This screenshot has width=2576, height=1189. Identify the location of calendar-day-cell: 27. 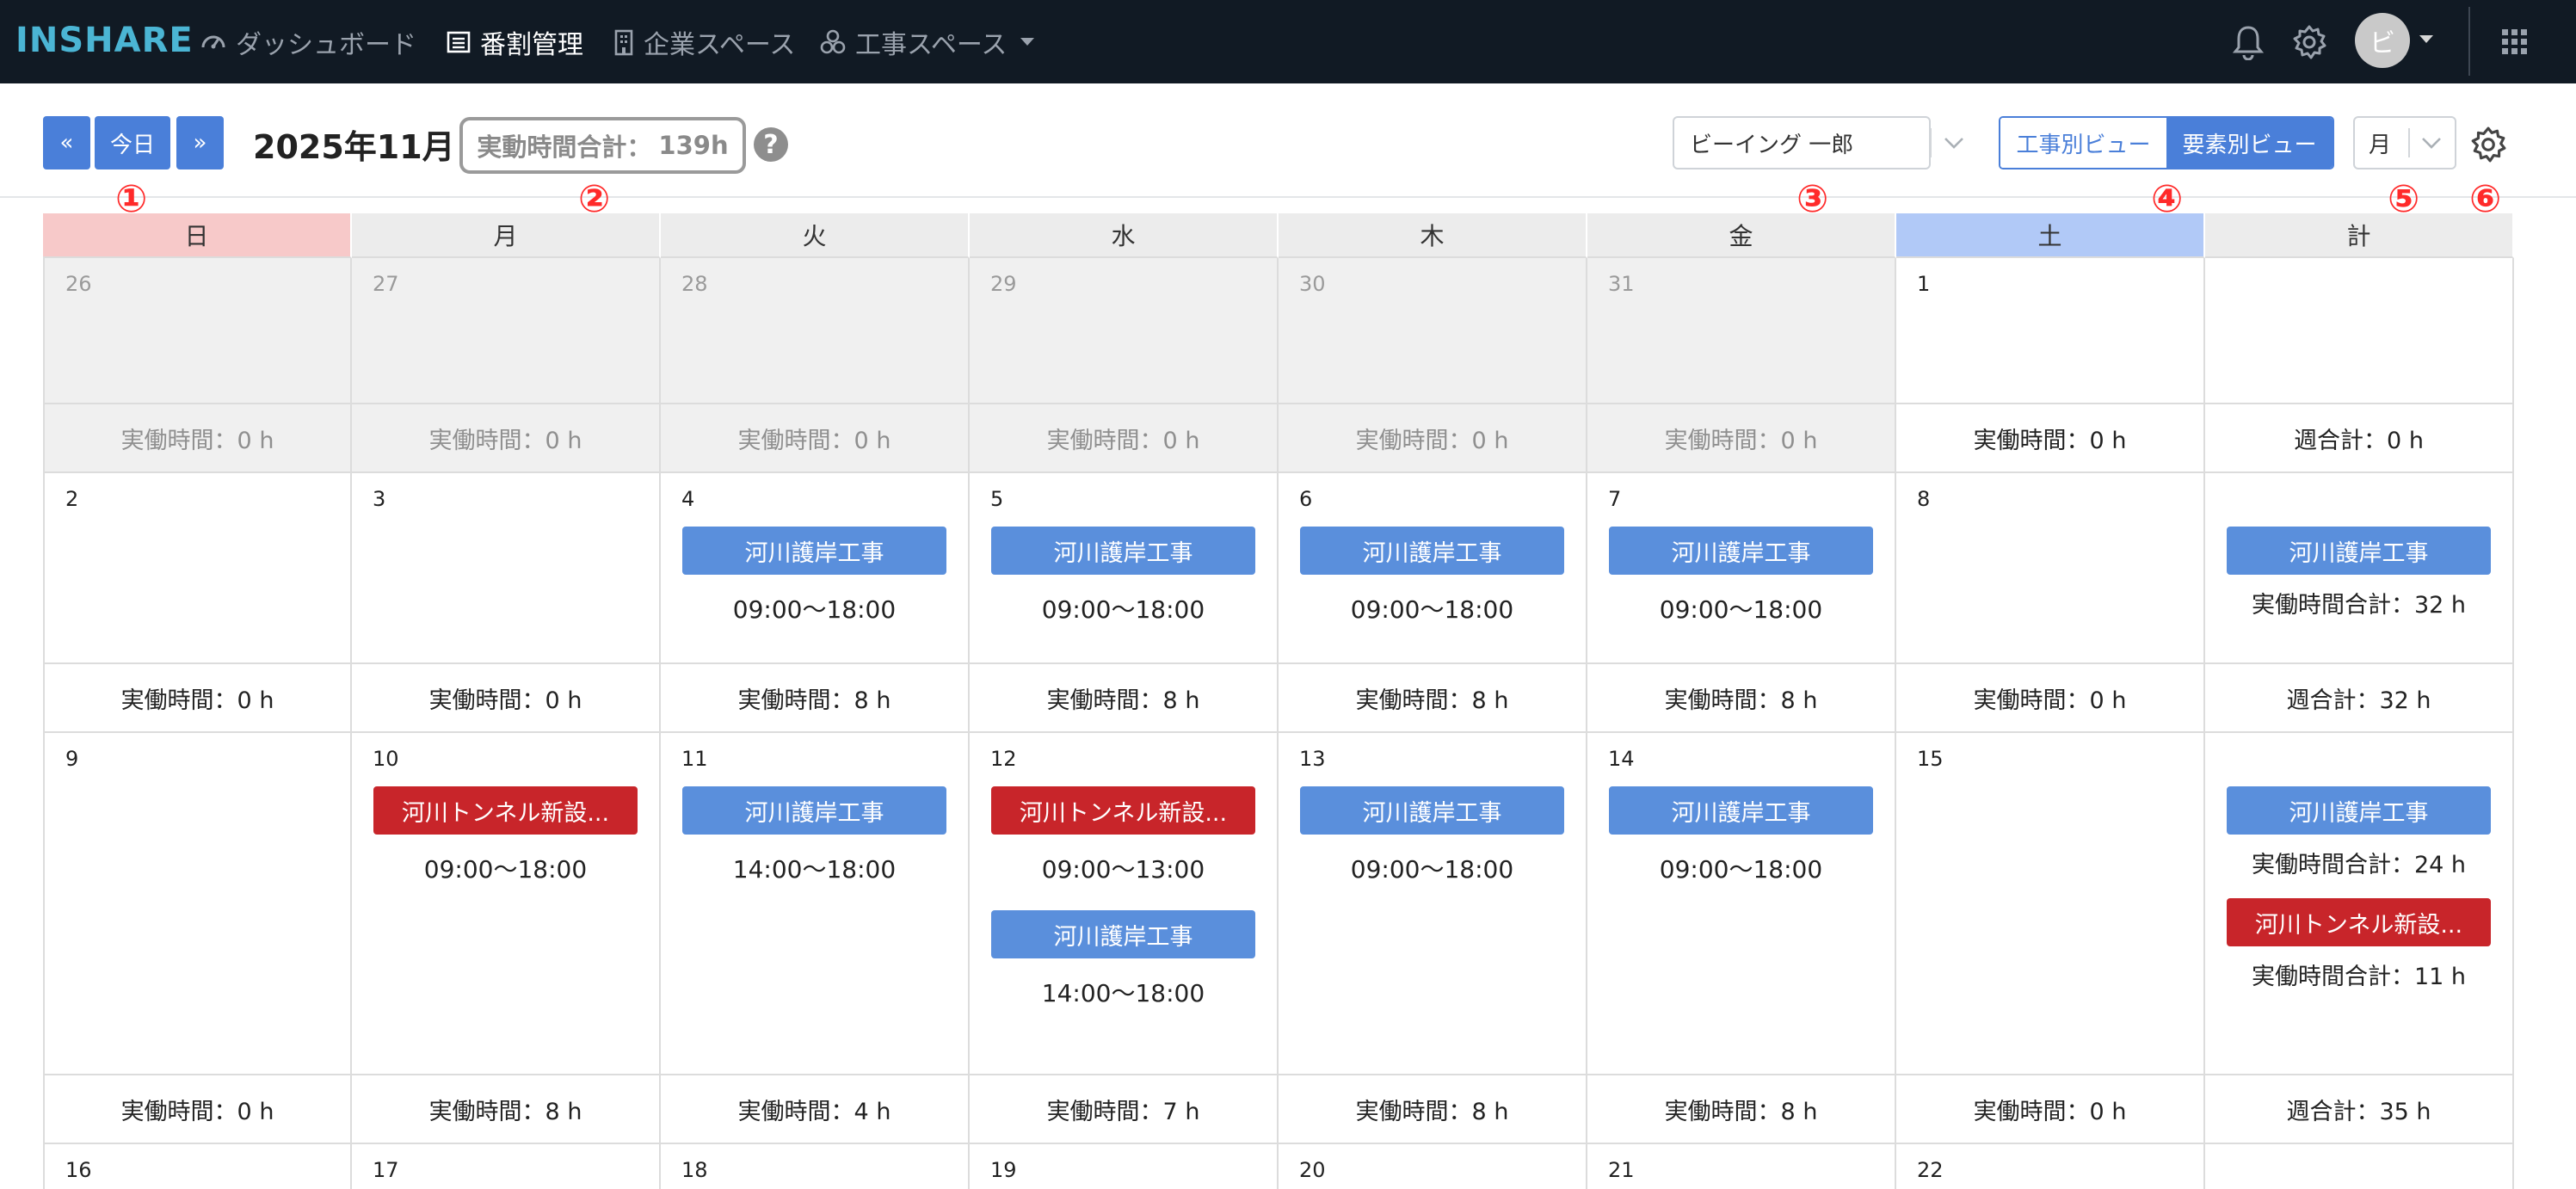
(506, 331).